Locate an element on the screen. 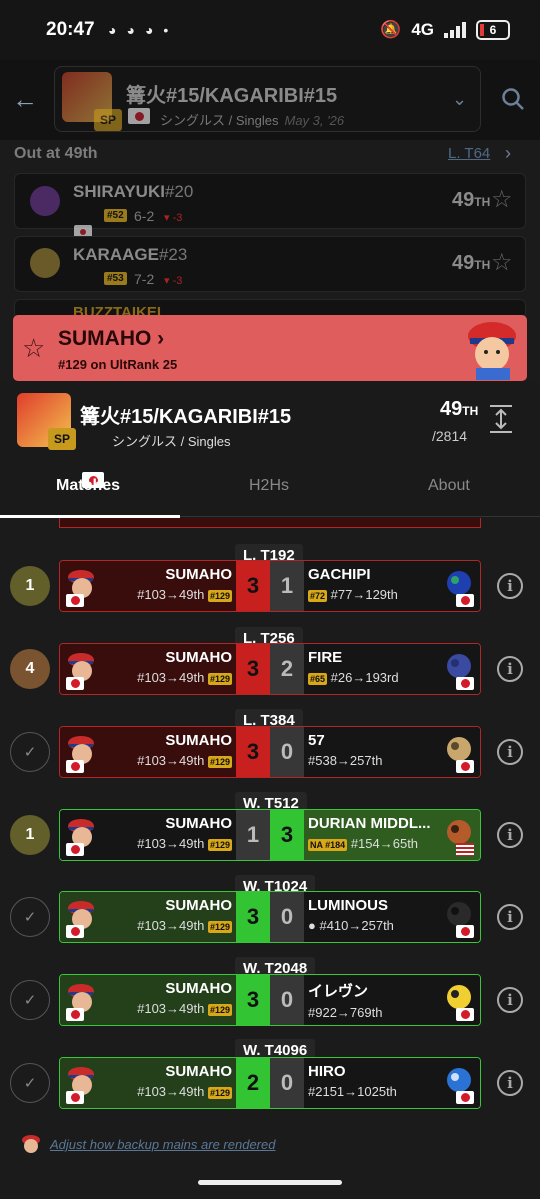  backup-mains-link: Adjust how backup mains are rendered is located at coordinates (162, 1144).